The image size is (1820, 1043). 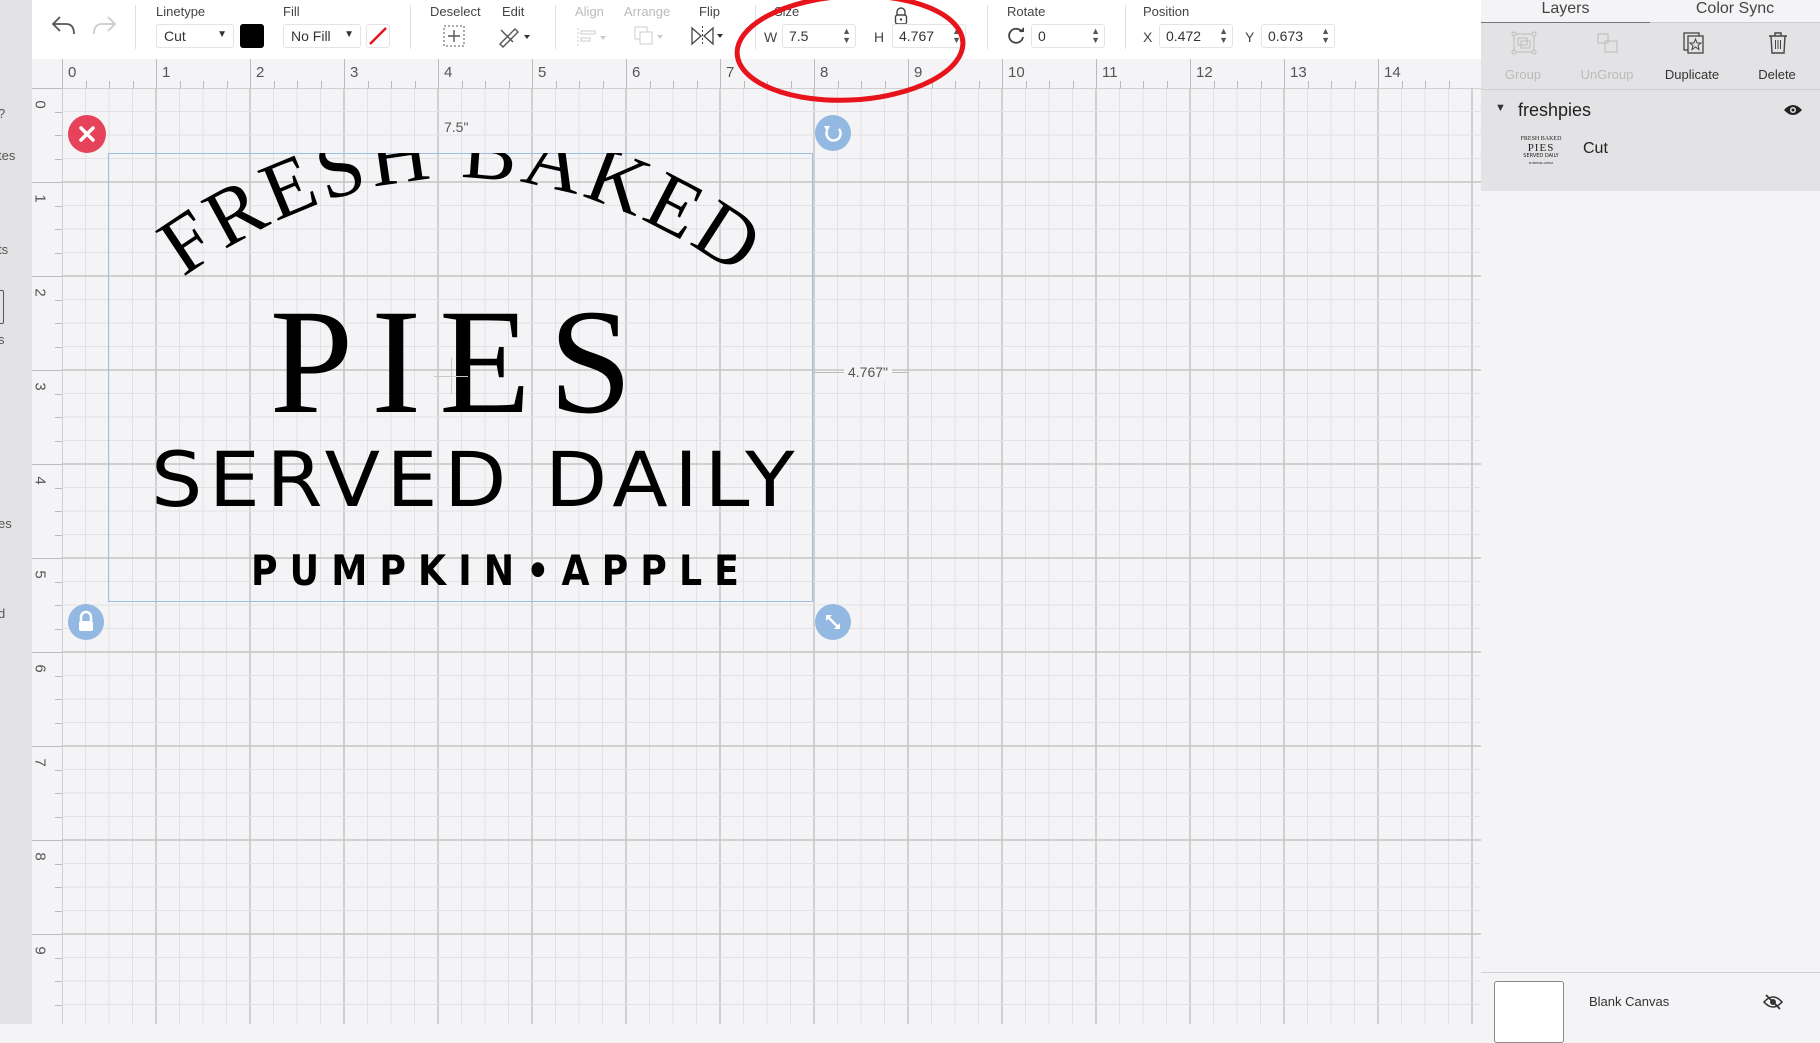 I want to click on chevron-down-icon: ▼, so click(x=222, y=34).